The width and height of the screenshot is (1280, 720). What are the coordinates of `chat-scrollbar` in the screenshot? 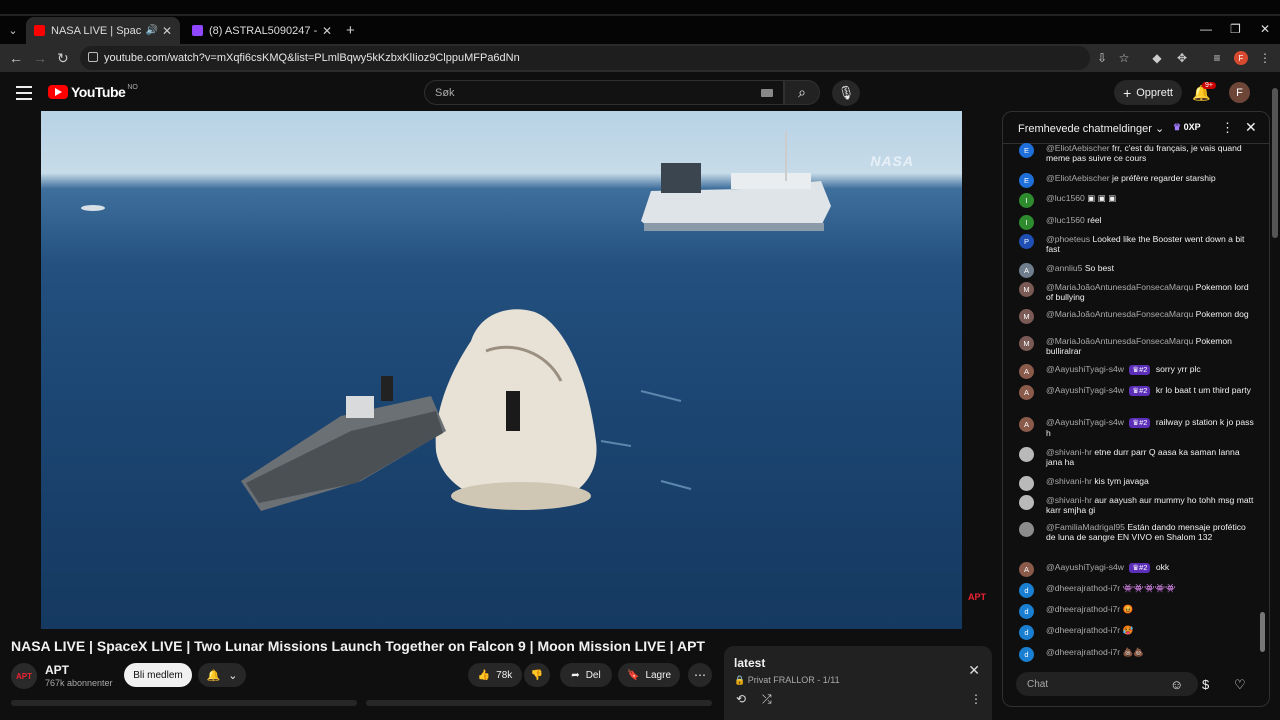 It's located at (1262, 632).